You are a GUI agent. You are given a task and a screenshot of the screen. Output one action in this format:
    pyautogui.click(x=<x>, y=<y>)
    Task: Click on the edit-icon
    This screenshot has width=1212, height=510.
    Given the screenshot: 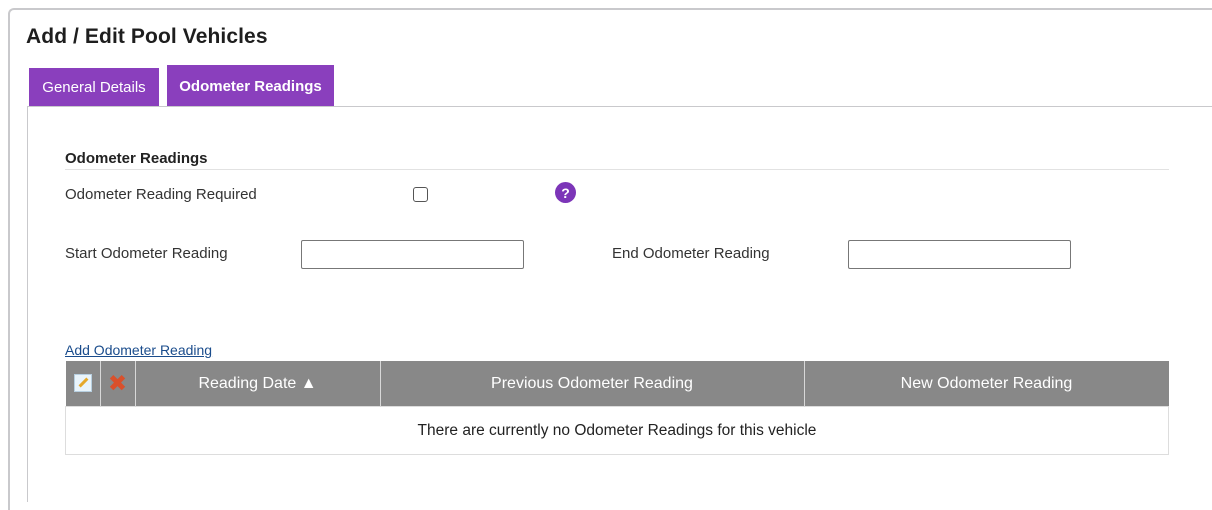 What is the action you would take?
    pyautogui.click(x=82, y=383)
    